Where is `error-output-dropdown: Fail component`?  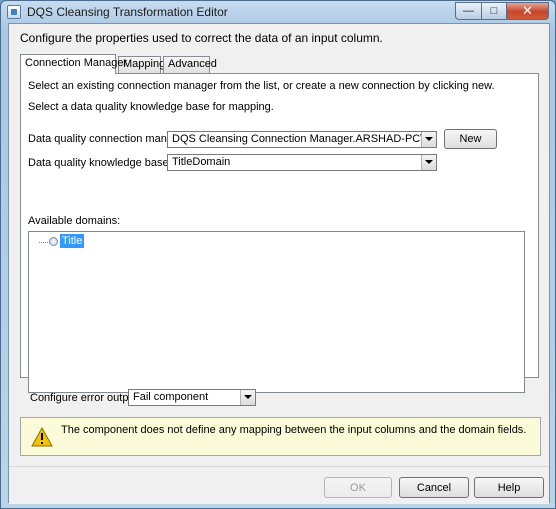
error-output-dropdown: Fail component is located at coordinates (192, 397).